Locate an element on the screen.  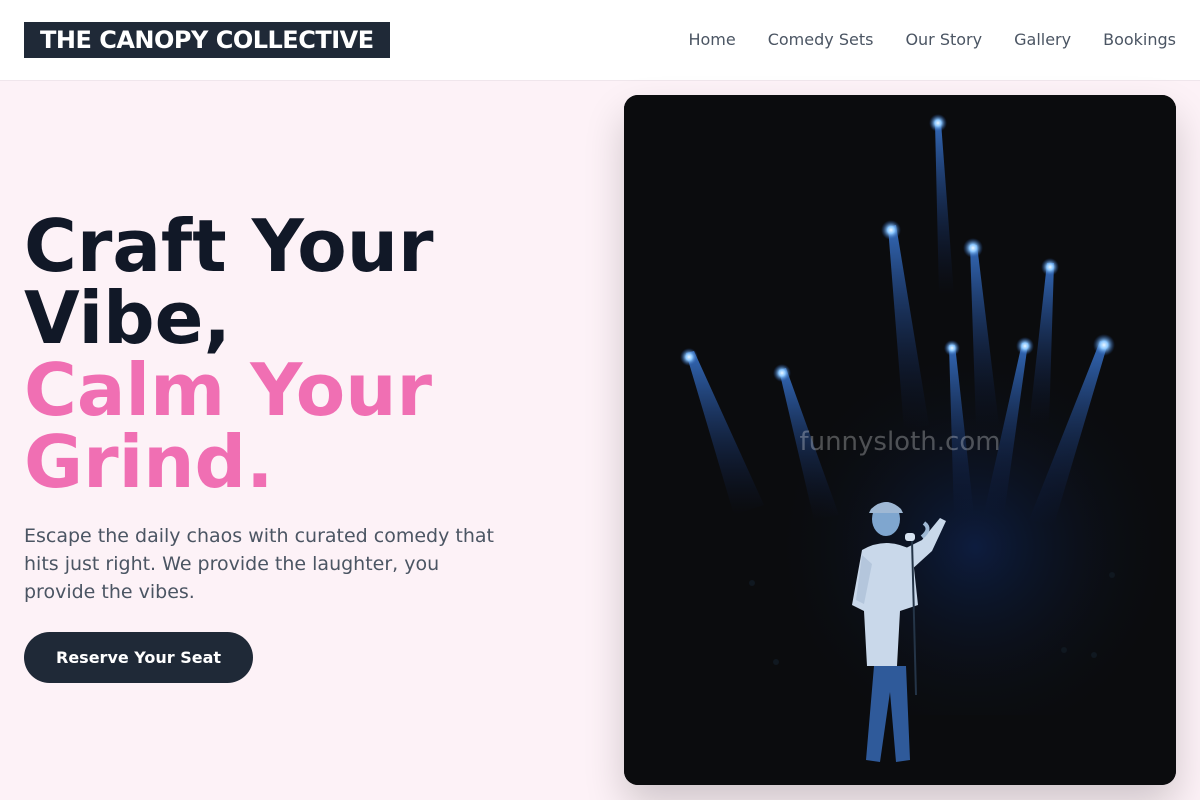
nav-link-home: Home is located at coordinates (711, 39).